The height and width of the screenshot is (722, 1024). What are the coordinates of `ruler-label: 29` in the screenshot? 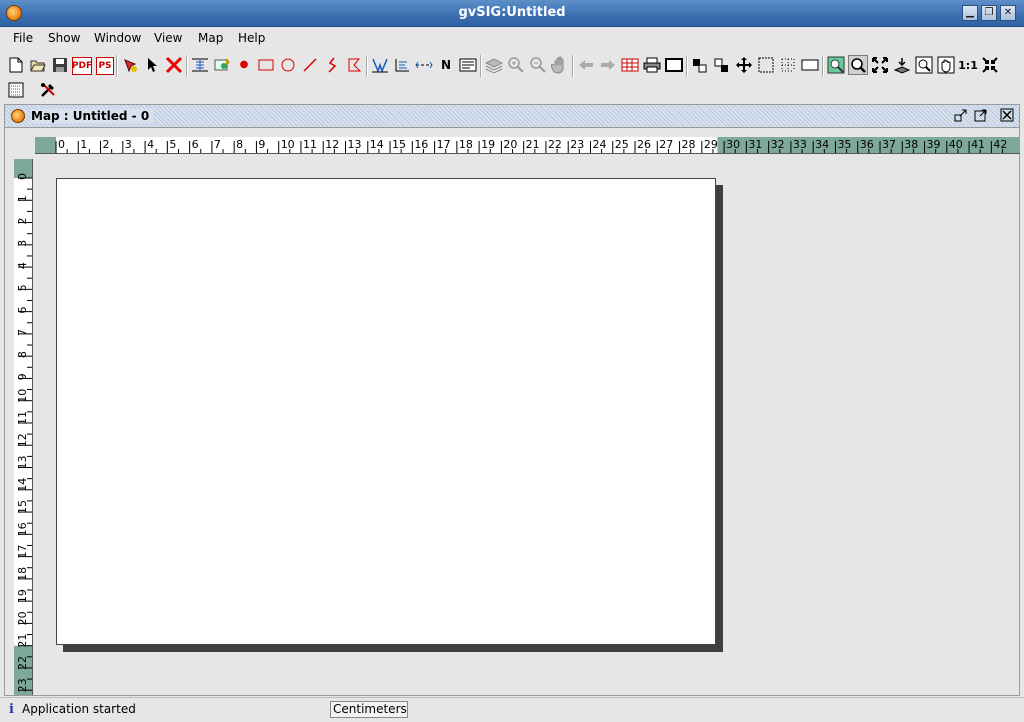 It's located at (711, 144).